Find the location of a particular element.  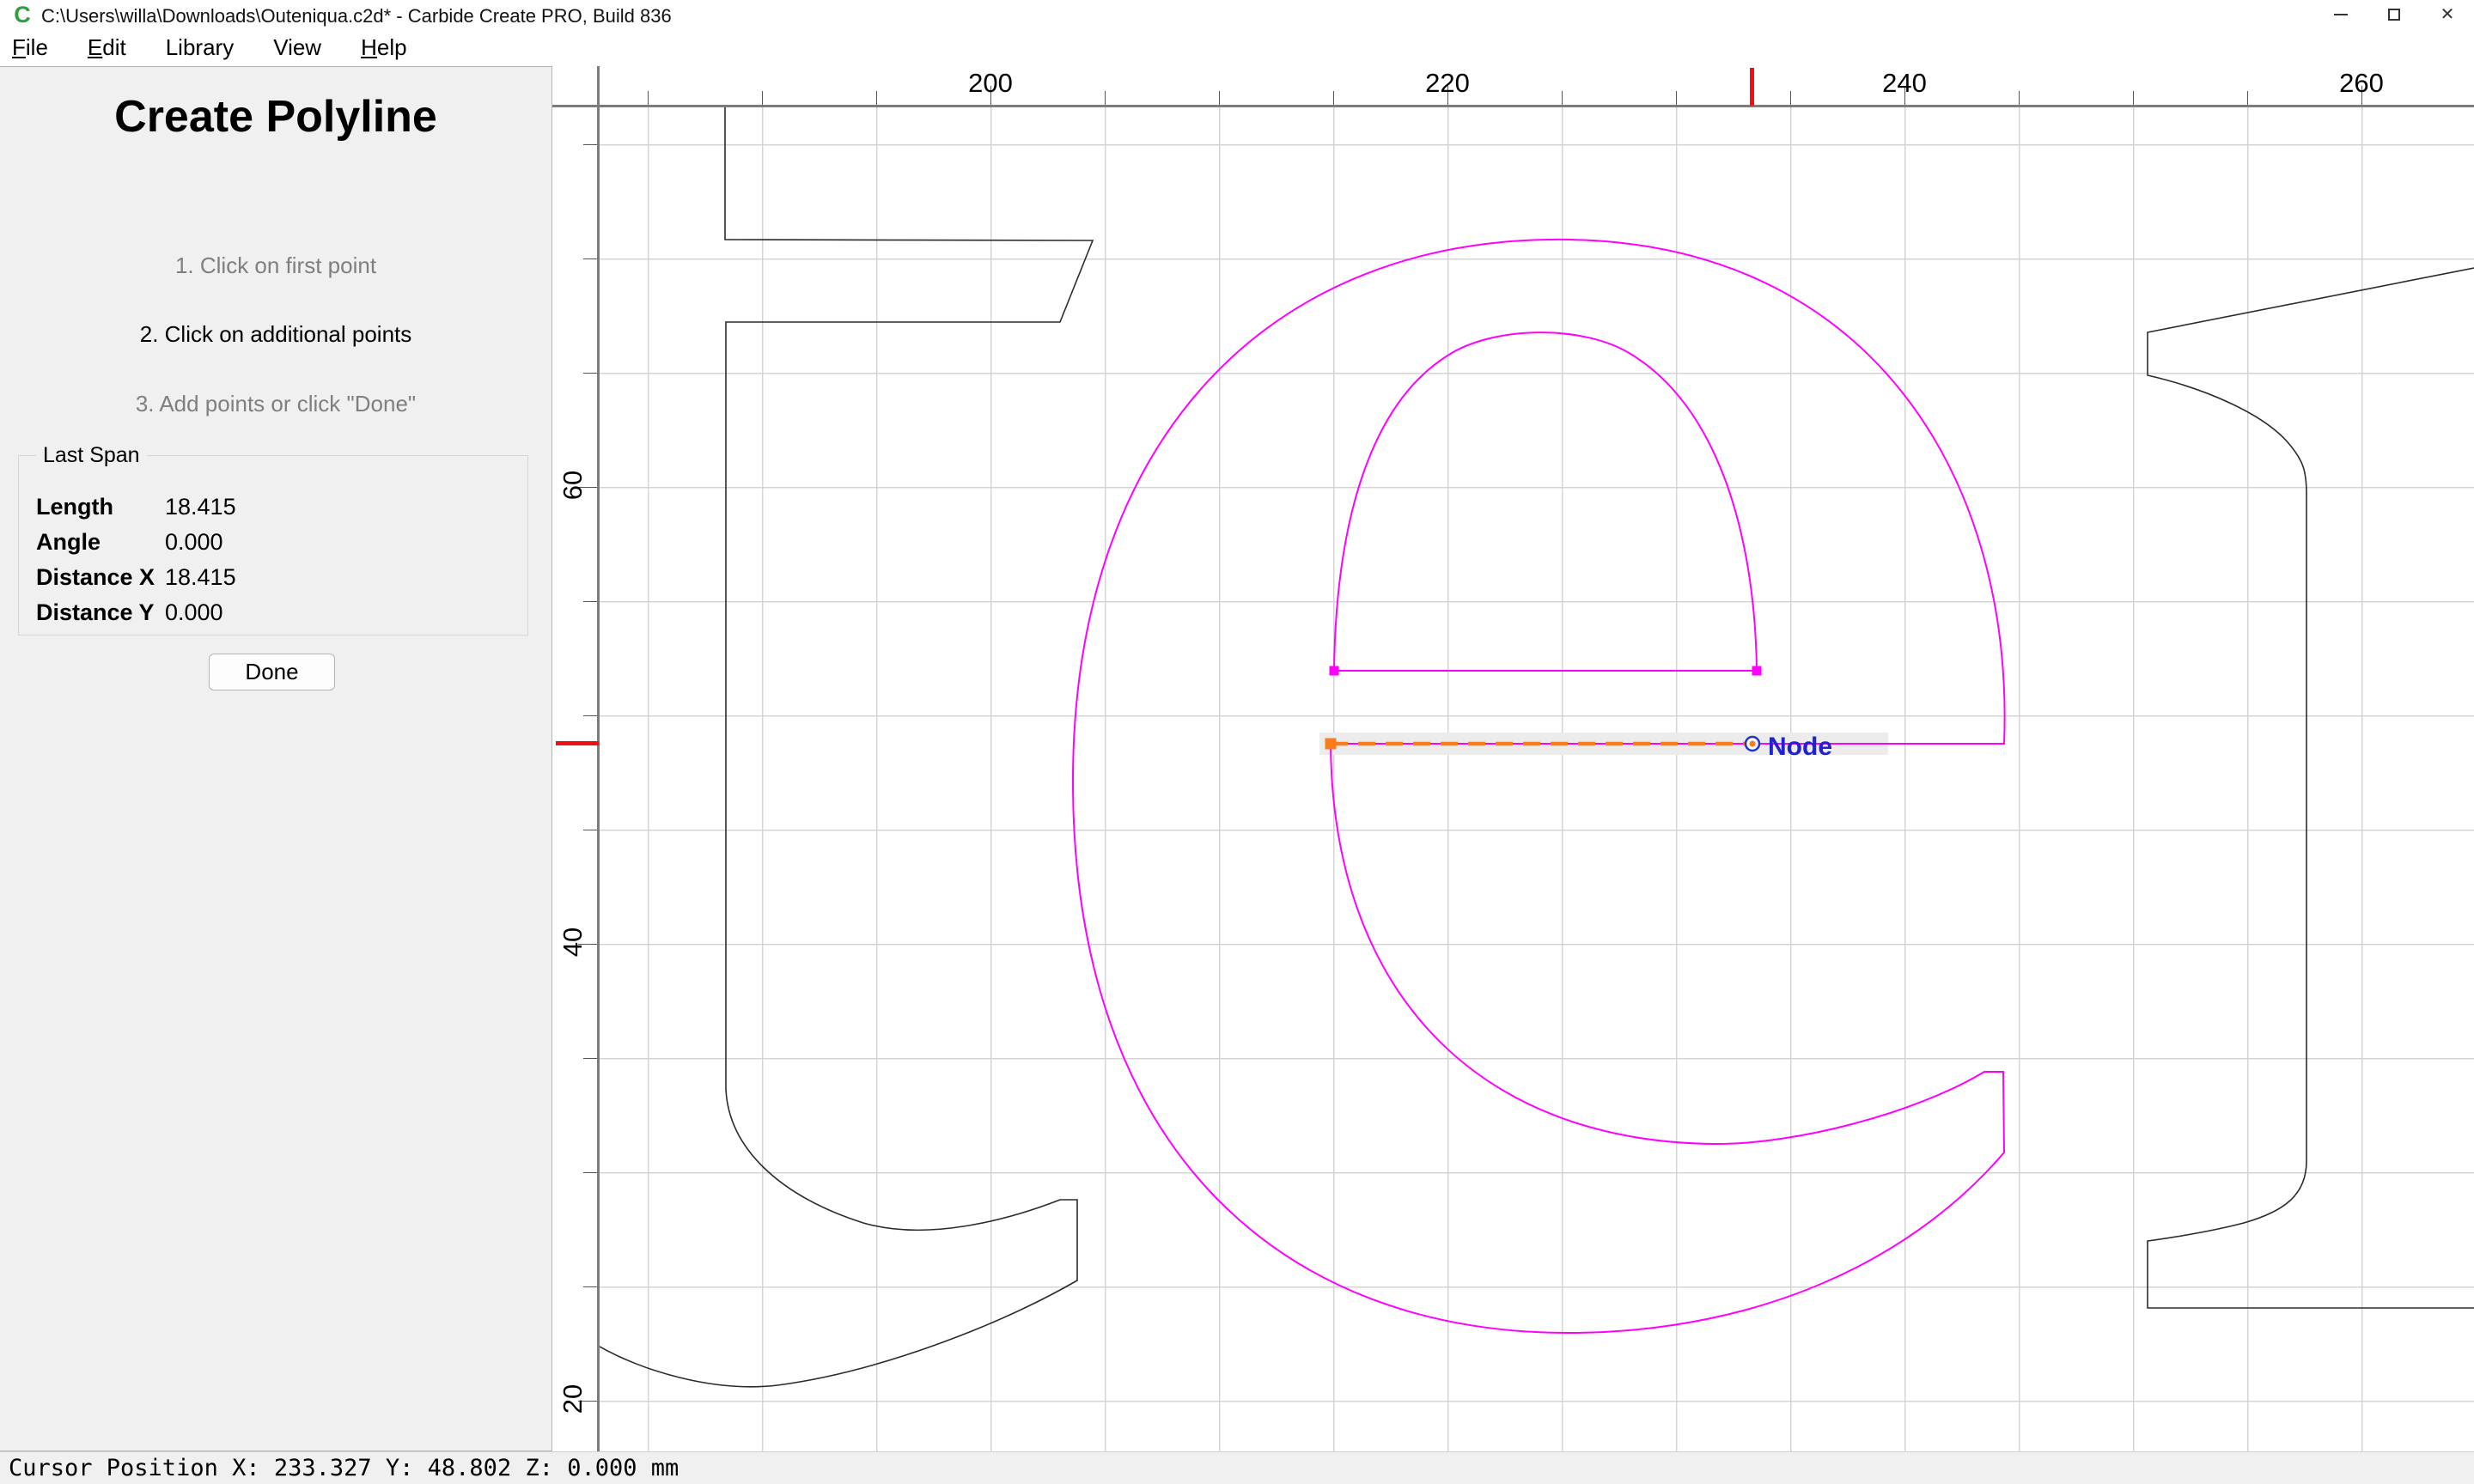

selected-glyph-e-counter is located at coordinates (1545, 502).